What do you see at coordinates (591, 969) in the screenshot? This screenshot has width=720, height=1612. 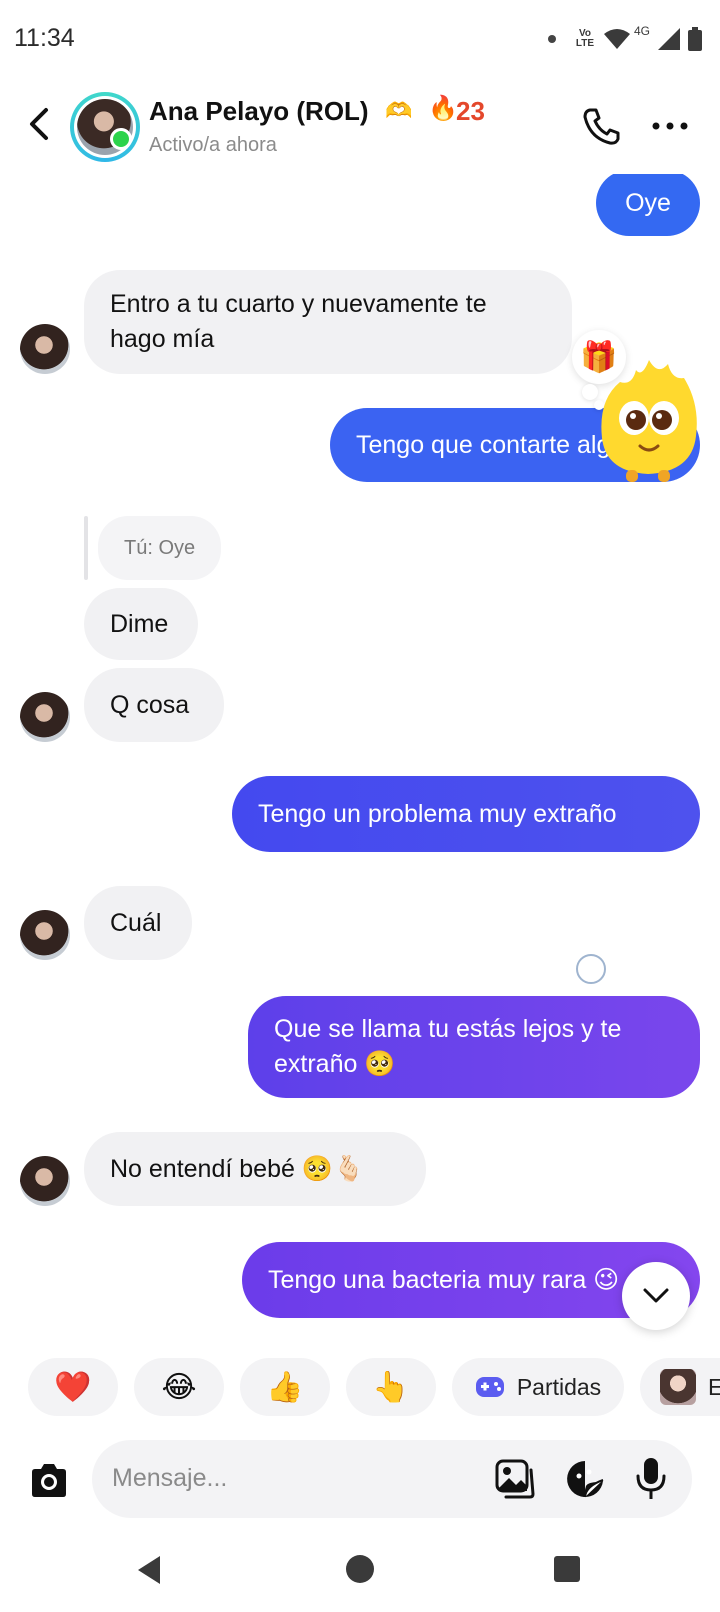 I see `loading-ring-icon` at bounding box center [591, 969].